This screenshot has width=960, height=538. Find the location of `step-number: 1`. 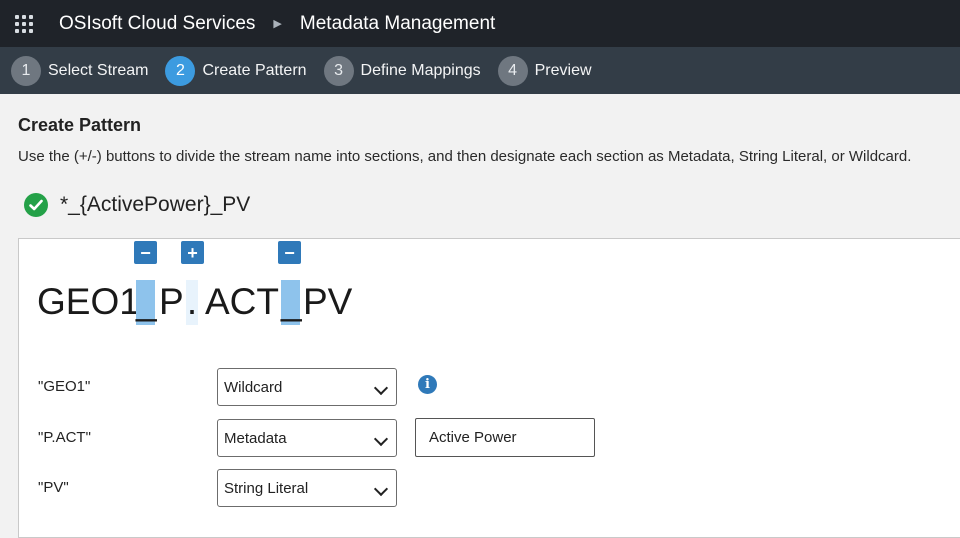

step-number: 1 is located at coordinates (26, 70).